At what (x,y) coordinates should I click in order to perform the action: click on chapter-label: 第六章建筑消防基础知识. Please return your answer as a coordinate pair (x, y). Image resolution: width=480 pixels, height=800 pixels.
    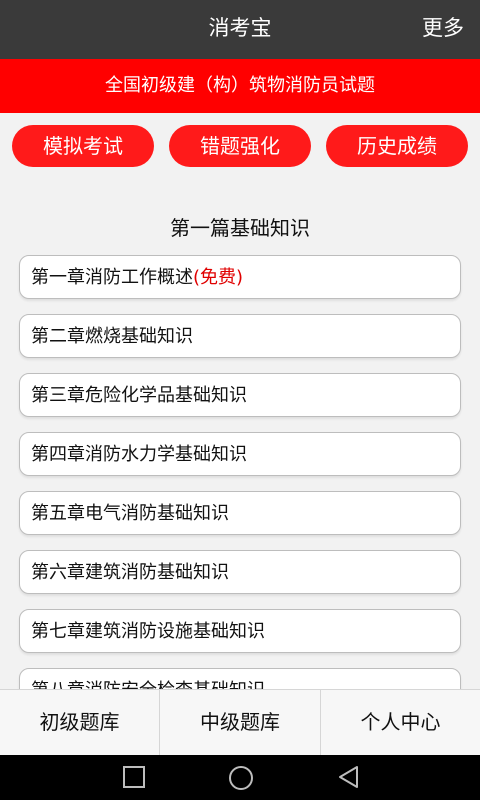
    Looking at the image, I should click on (130, 572).